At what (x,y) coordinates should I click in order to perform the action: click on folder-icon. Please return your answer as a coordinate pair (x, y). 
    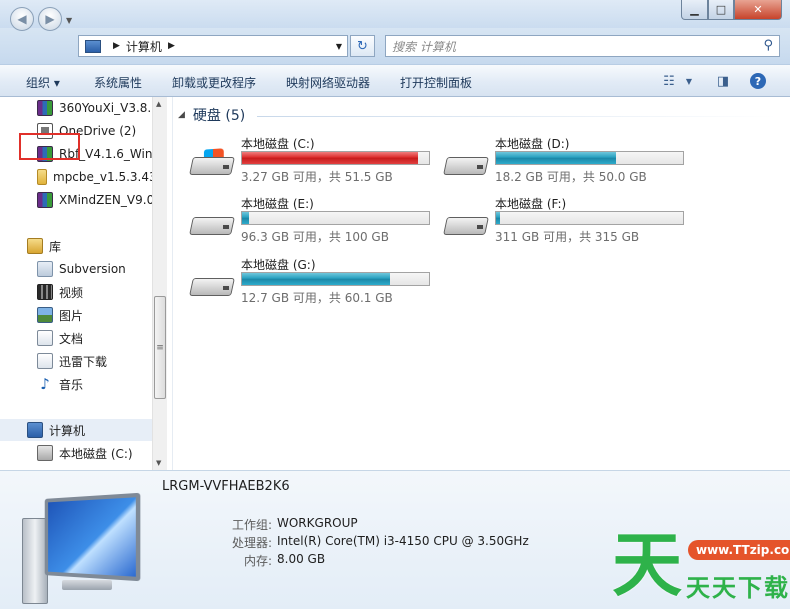
    Looking at the image, I should click on (42, 177).